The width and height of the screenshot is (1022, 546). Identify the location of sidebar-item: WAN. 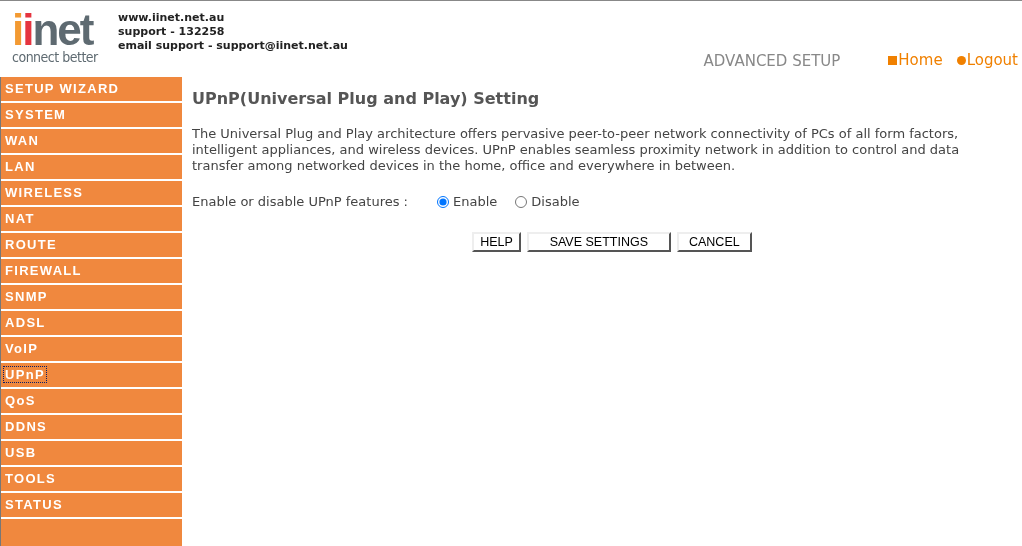
(91, 142).